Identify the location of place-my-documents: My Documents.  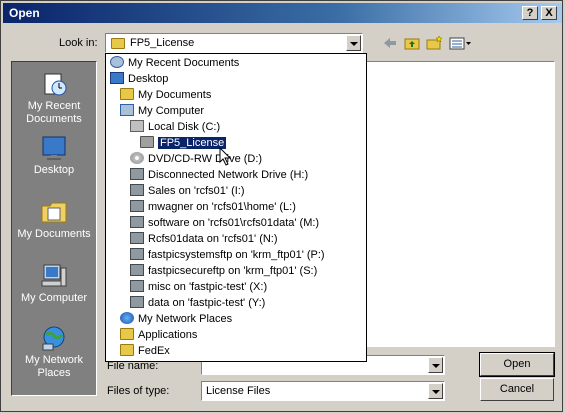
(54, 219).